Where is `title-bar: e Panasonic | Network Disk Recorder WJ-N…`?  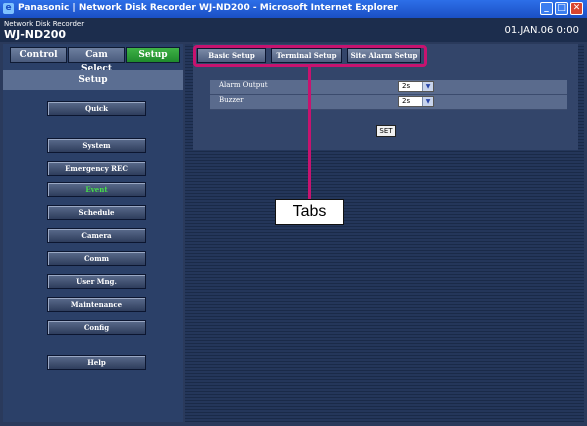 title-bar: e Panasonic | Network Disk Recorder WJ-N… is located at coordinates (293, 9).